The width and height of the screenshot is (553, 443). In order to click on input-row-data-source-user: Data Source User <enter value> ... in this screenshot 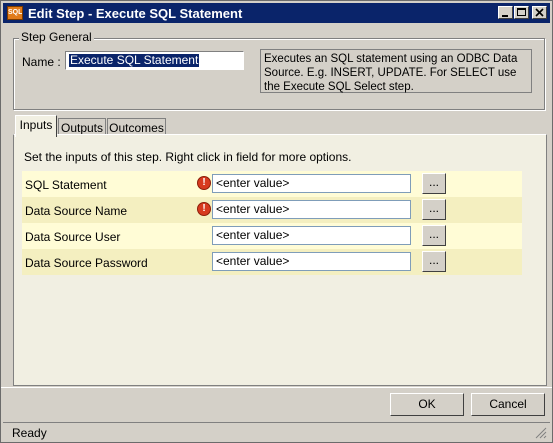, I will do `click(272, 236)`.